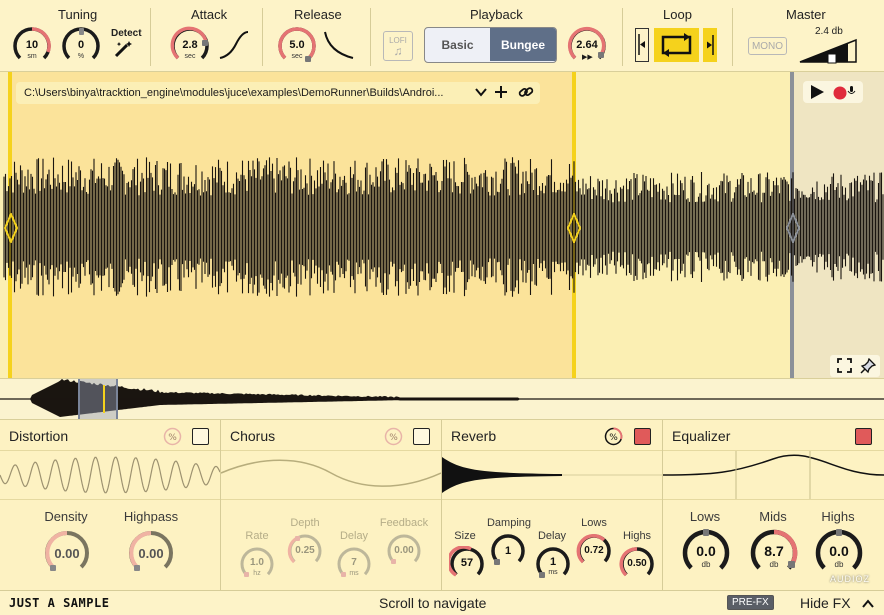 The image size is (884, 615). I want to click on music-note-icon: ♫, so click(398, 51).